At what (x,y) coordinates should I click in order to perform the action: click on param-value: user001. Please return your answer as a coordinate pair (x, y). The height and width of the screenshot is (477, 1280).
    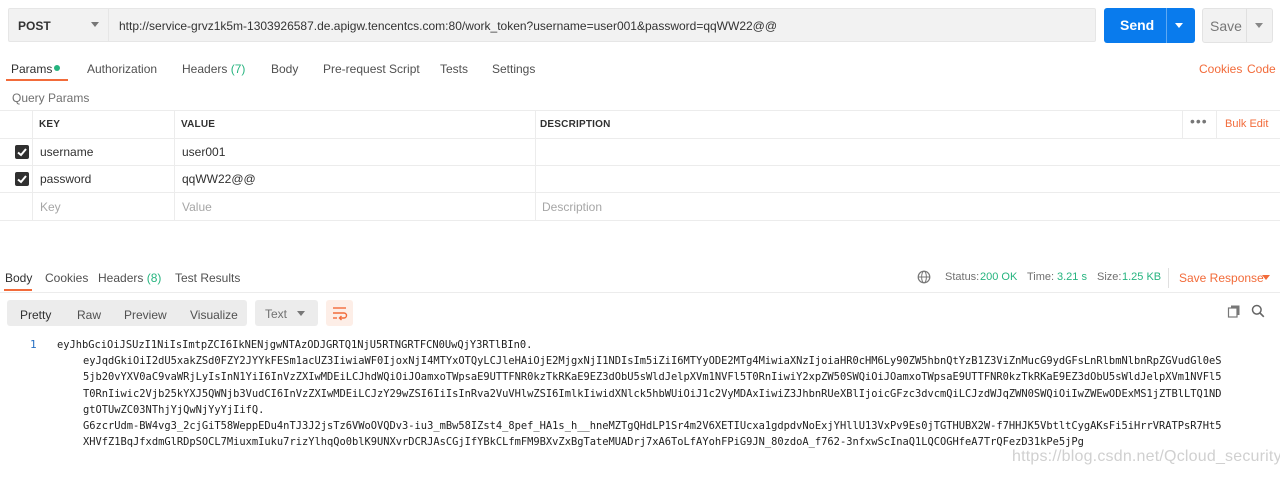
    Looking at the image, I should click on (203, 152).